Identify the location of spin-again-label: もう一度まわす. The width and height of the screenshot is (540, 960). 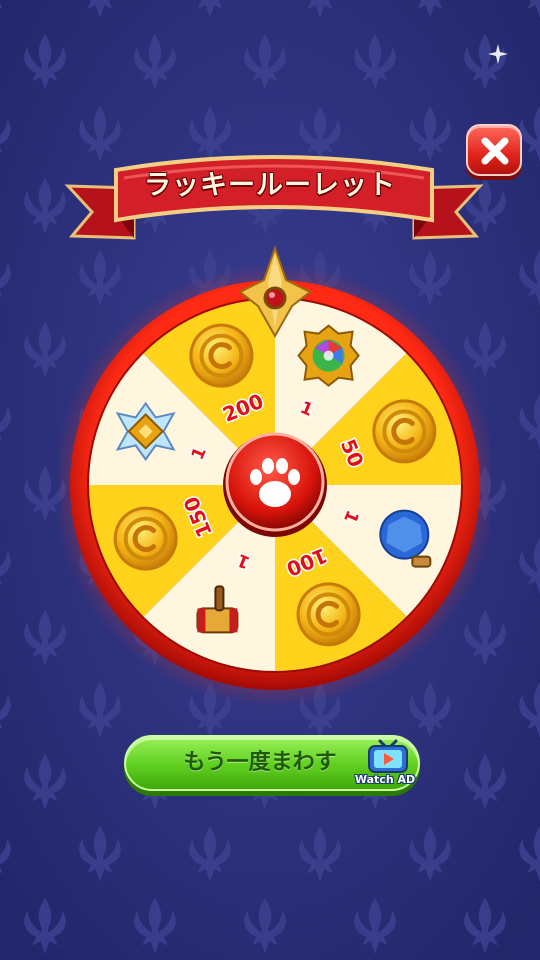
(260, 762).